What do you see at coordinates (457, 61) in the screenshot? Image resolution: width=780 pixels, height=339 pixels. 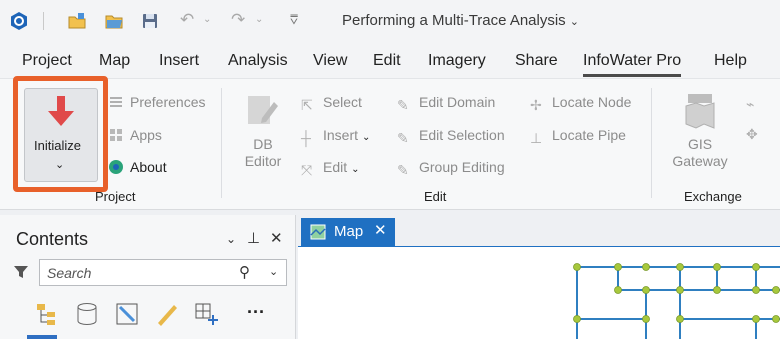 I see `tab-imagery: Imagery` at bounding box center [457, 61].